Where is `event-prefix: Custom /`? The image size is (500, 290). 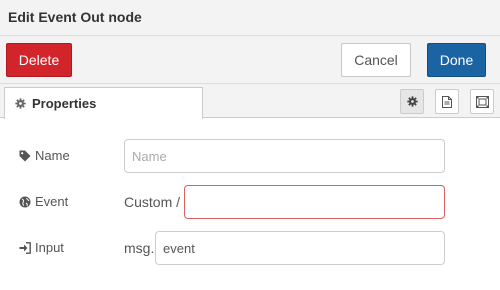
event-prefix: Custom / is located at coordinates (152, 202).